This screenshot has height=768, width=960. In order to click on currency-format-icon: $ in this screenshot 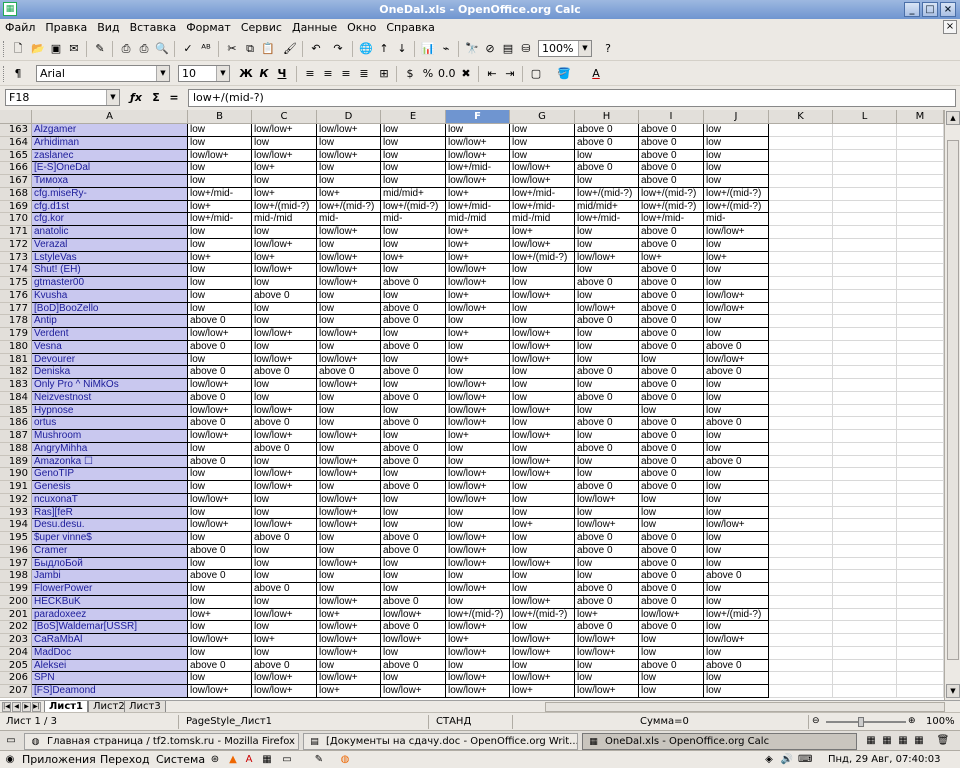, I will do `click(410, 74)`.